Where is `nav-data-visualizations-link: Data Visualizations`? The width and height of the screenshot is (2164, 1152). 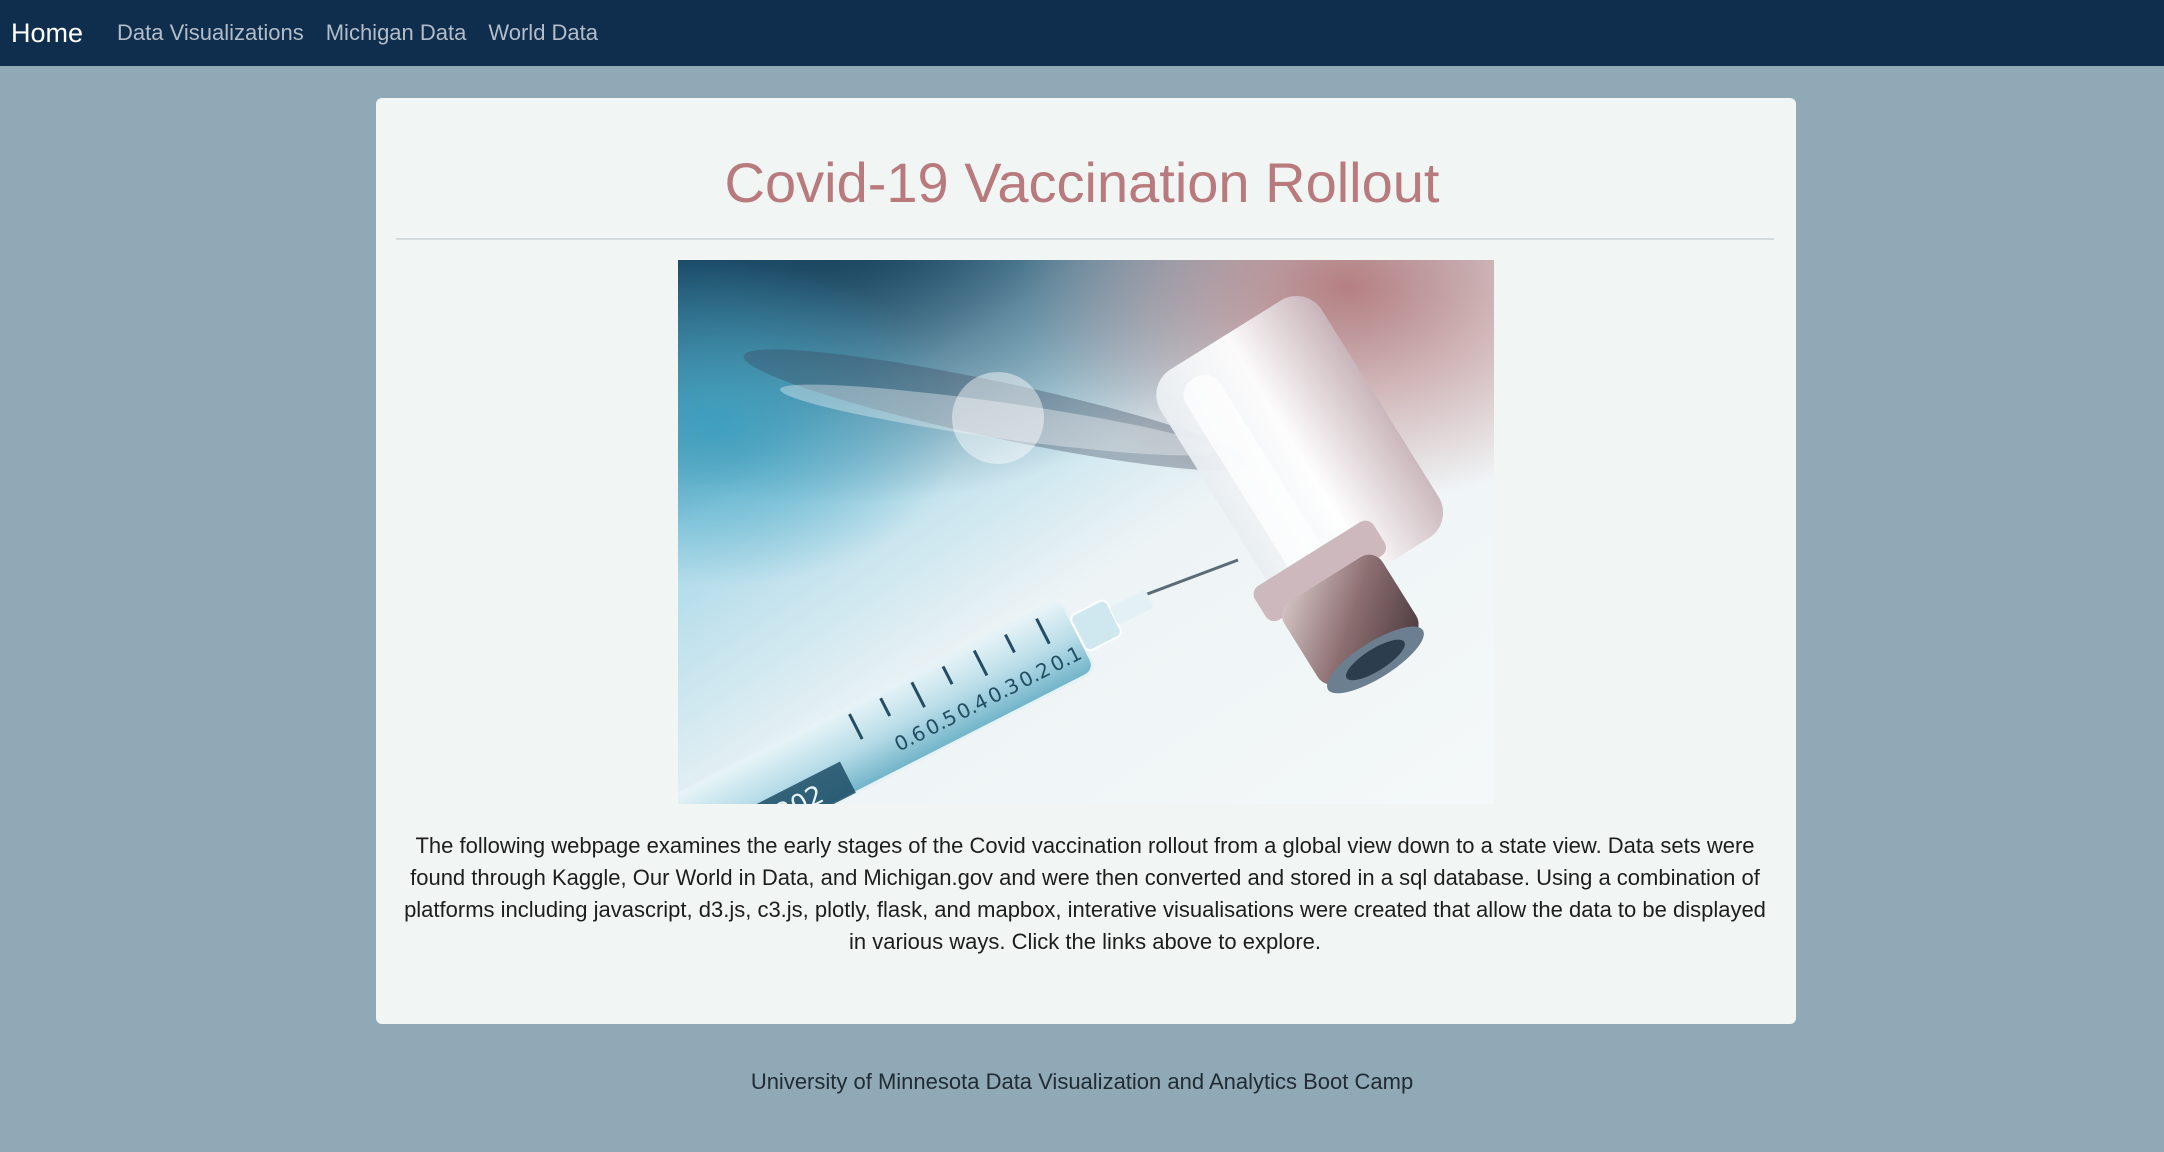
nav-data-visualizations-link: Data Visualizations is located at coordinates (210, 33).